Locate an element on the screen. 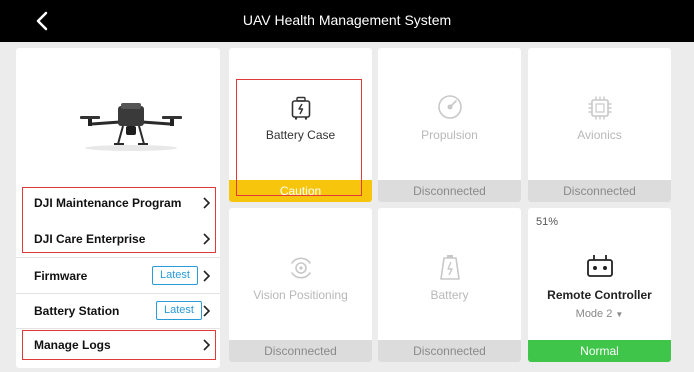 The height and width of the screenshot is (372, 694). menu-item-battery-station: Battery Station Latest is located at coordinates (118, 311).